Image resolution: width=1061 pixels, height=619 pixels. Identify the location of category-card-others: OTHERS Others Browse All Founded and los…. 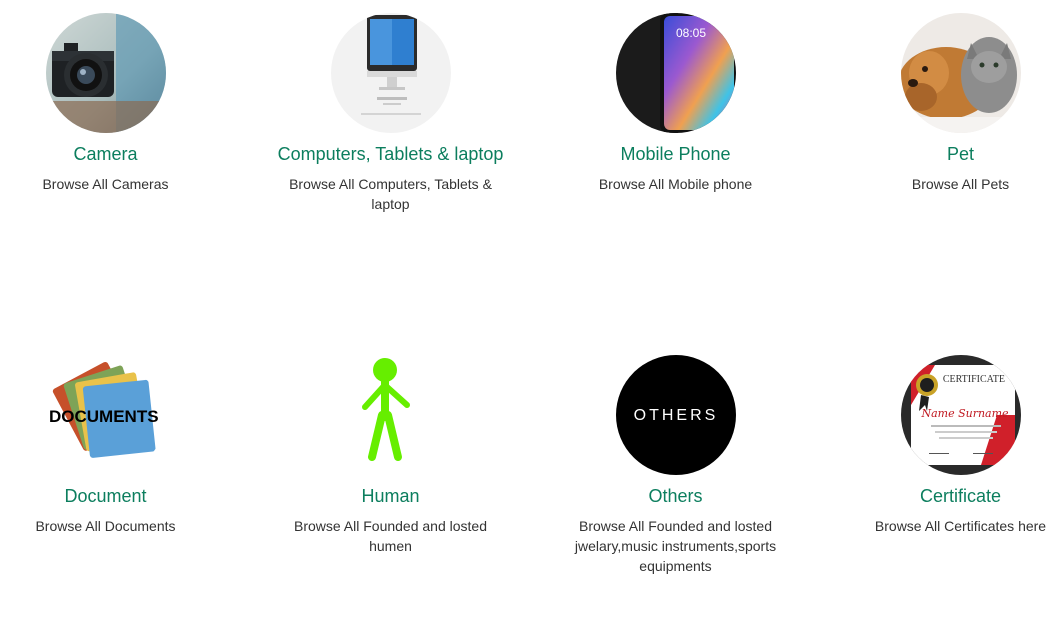
(675, 465).